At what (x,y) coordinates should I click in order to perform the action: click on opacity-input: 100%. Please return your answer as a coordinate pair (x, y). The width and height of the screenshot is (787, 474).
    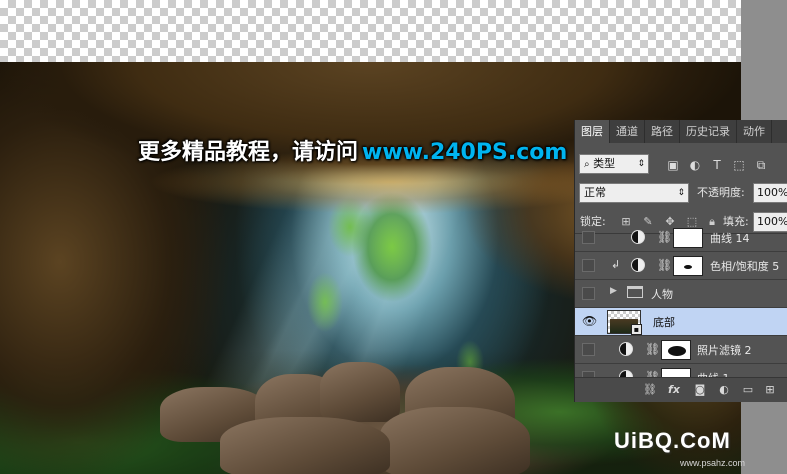
    Looking at the image, I should click on (770, 193).